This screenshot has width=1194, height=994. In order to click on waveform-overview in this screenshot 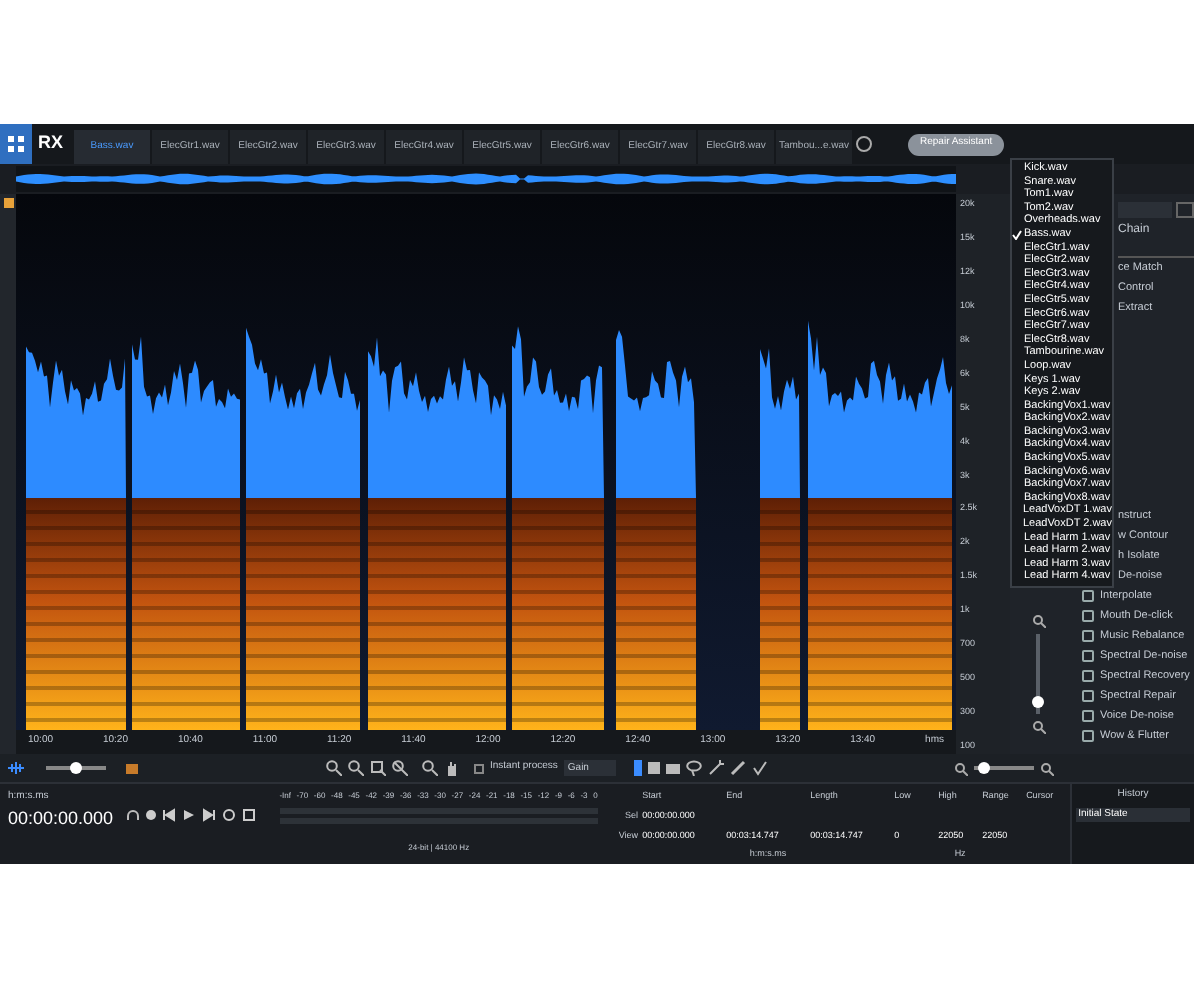, I will do `click(486, 179)`.